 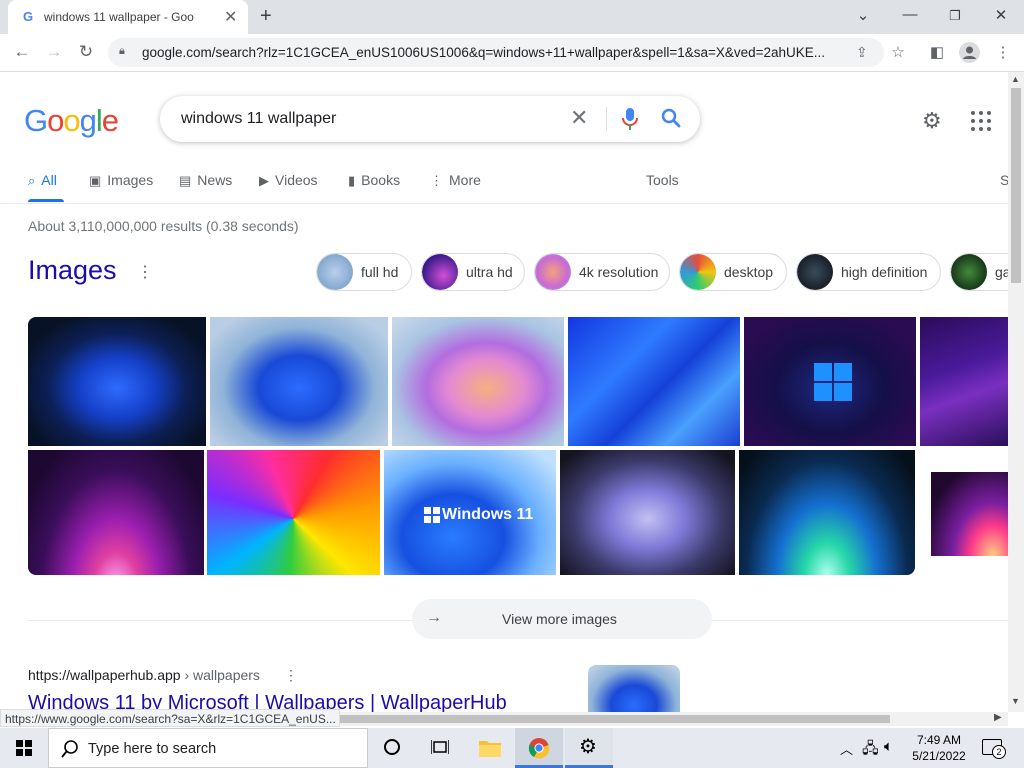 I want to click on image-result-teal-glow, so click(x=827, y=512).